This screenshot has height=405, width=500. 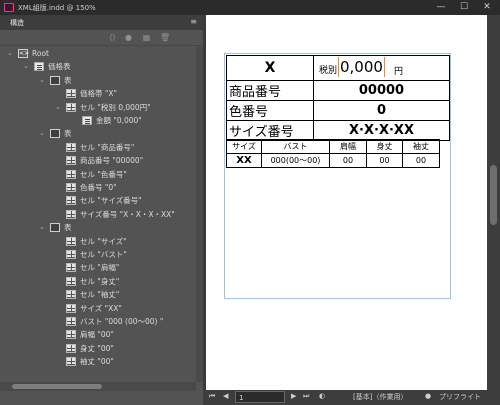 What do you see at coordinates (103, 254) in the screenshot?
I see `tree-row-label: セル "バスト"` at bounding box center [103, 254].